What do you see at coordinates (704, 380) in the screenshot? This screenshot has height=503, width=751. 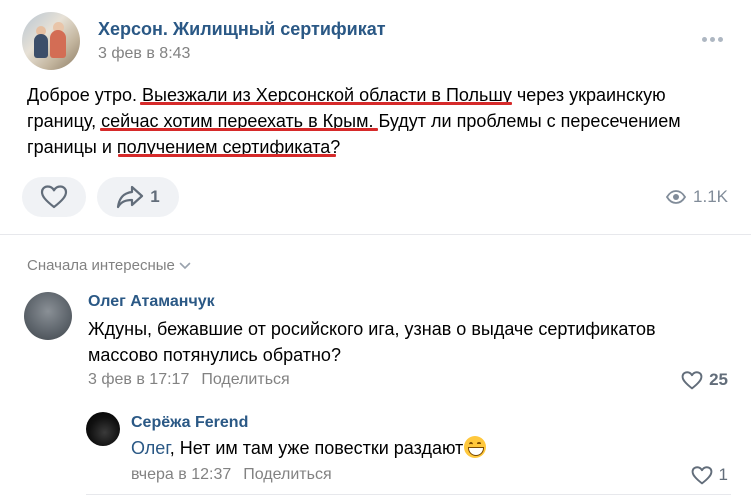 I see `comment-like-button: 25` at bounding box center [704, 380].